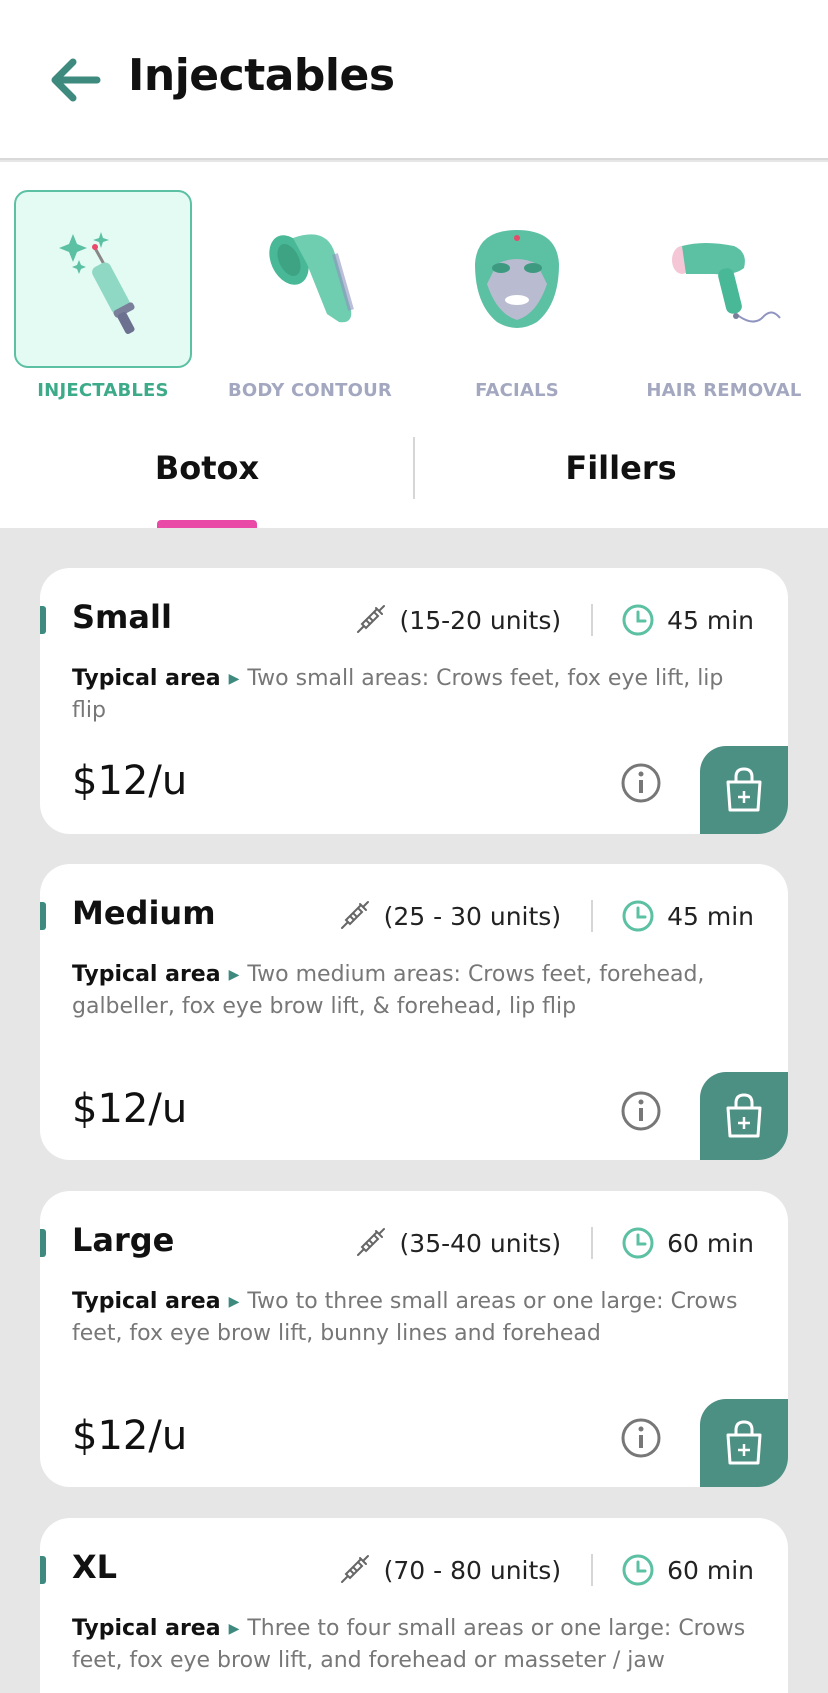 The image size is (828, 1693). What do you see at coordinates (480, 620) in the screenshot?
I see `units-text: (15-20 units)` at bounding box center [480, 620].